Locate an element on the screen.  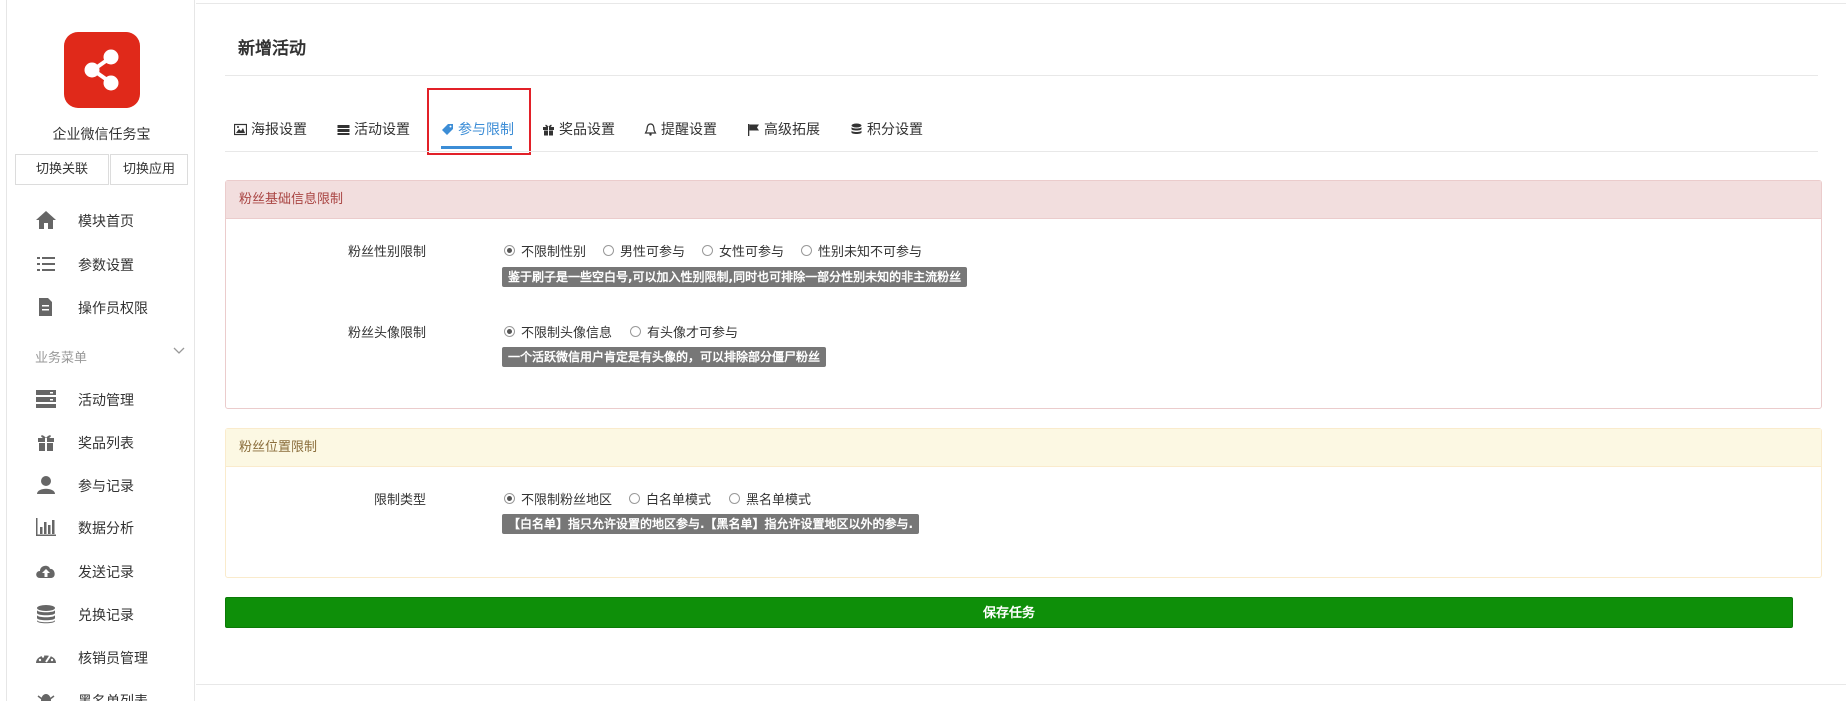
sidebar-item-label: 操作员权限 is located at coordinates (113, 309).